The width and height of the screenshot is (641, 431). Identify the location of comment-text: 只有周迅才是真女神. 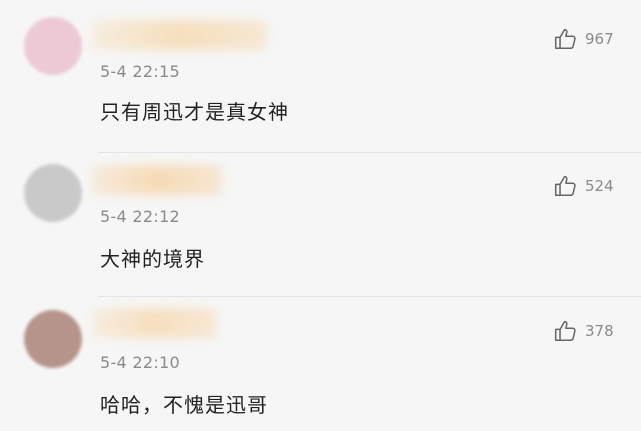
(194, 112).